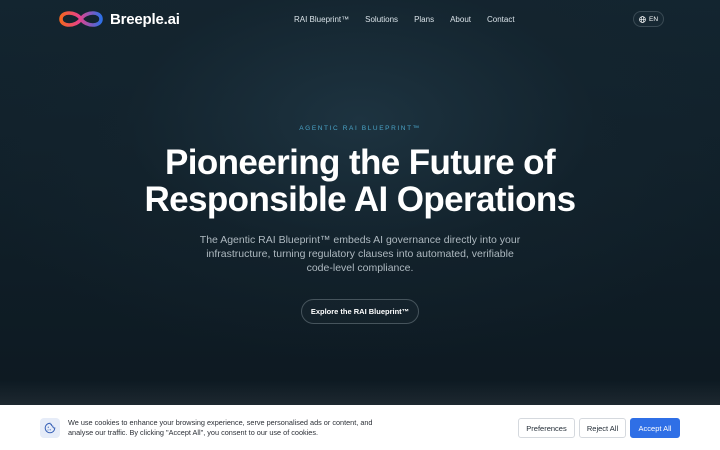  I want to click on cookie-accept-all-button: Accept All, so click(655, 428).